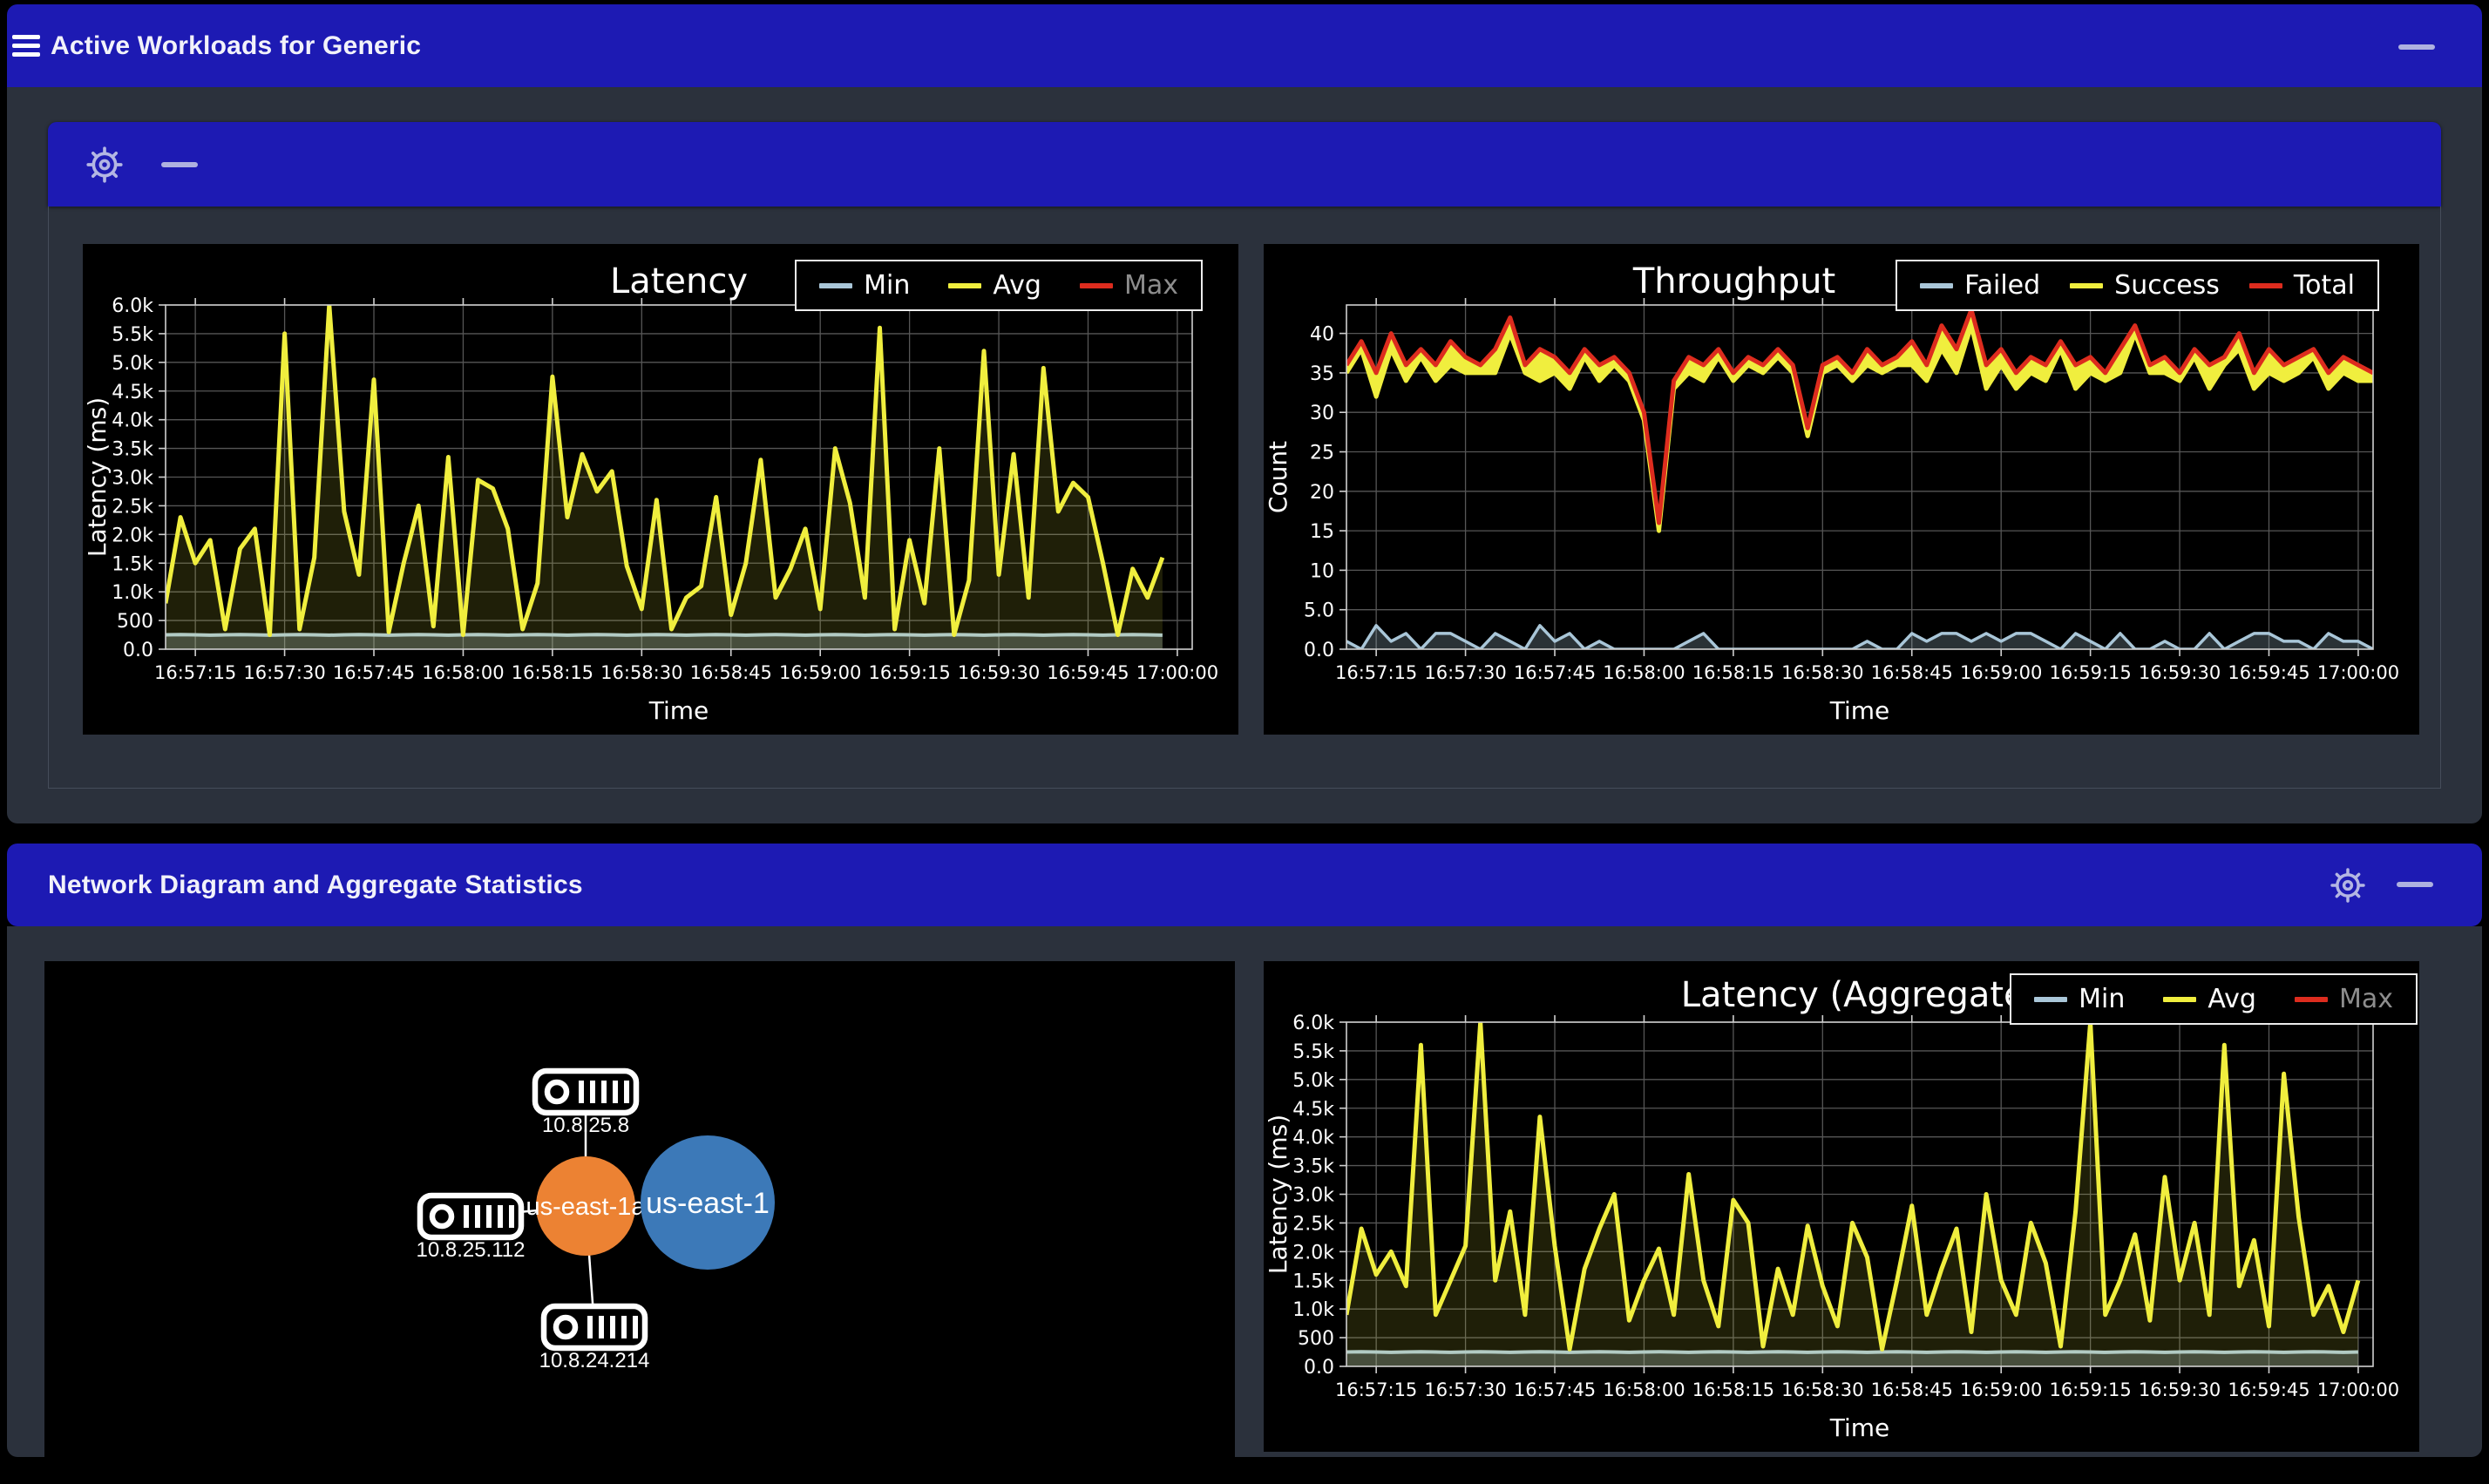 Image resolution: width=2489 pixels, height=1484 pixels. Describe the element at coordinates (132, 364) in the screenshot. I see `svg-text: 5.0k` at that location.